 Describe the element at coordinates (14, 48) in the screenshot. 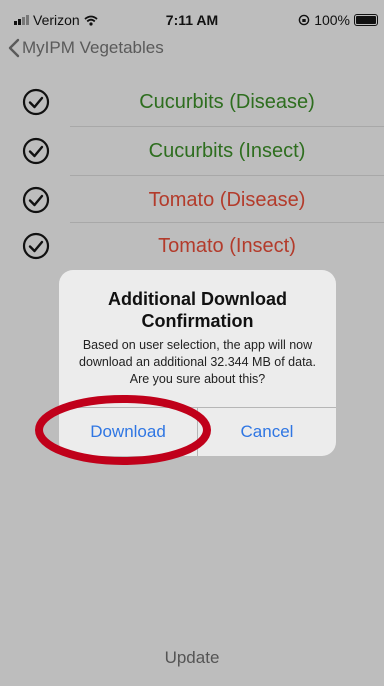

I see `chevron-left-icon` at that location.